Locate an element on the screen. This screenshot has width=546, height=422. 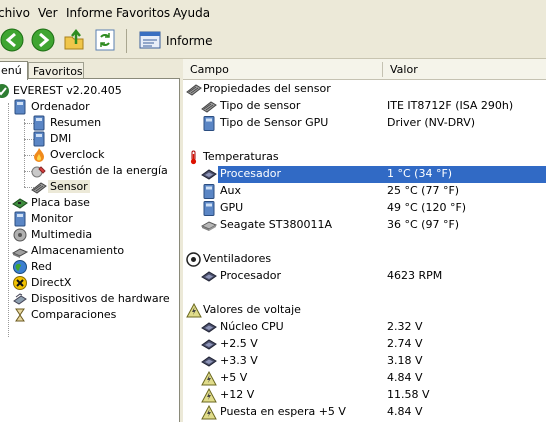
group-header-row: Temperaturas is located at coordinates (364, 157).